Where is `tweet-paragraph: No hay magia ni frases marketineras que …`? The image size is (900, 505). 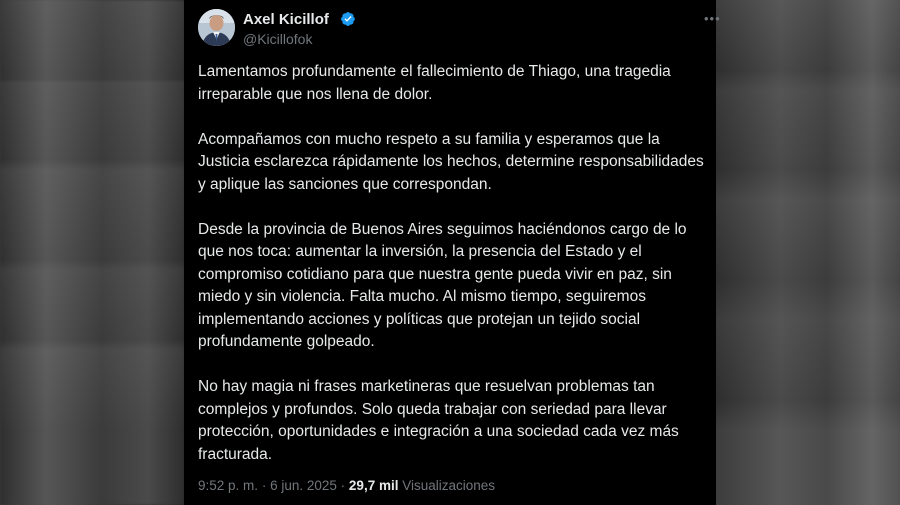
tweet-paragraph: No hay magia ni frases marketineras que … is located at coordinates (438, 420).